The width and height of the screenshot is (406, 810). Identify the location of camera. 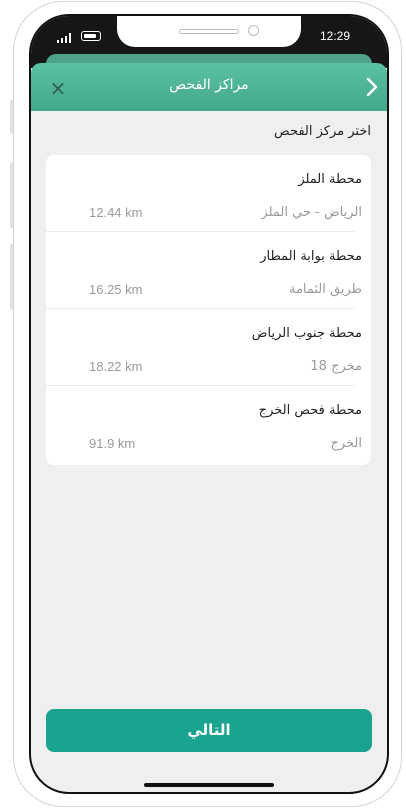
(253, 30).